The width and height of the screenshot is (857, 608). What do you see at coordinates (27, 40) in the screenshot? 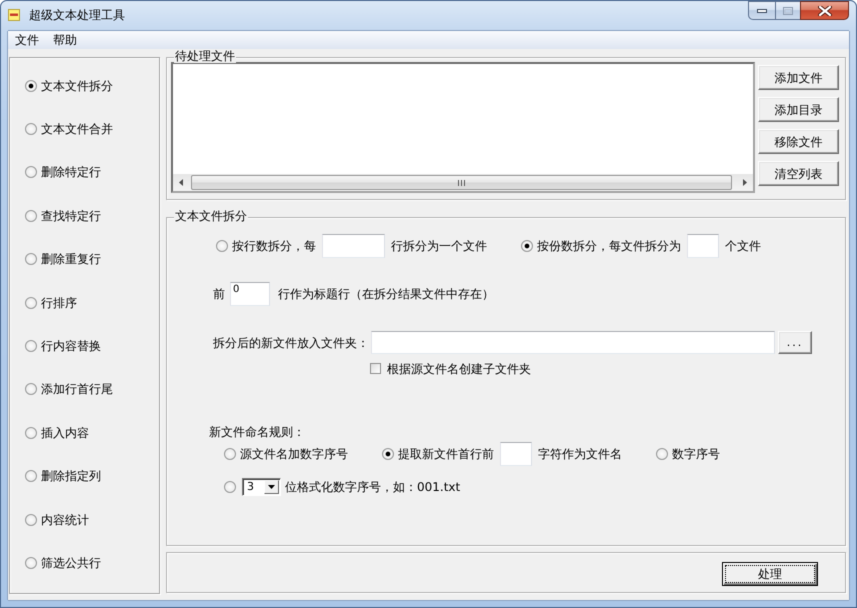
I see `menu-item: 文件` at bounding box center [27, 40].